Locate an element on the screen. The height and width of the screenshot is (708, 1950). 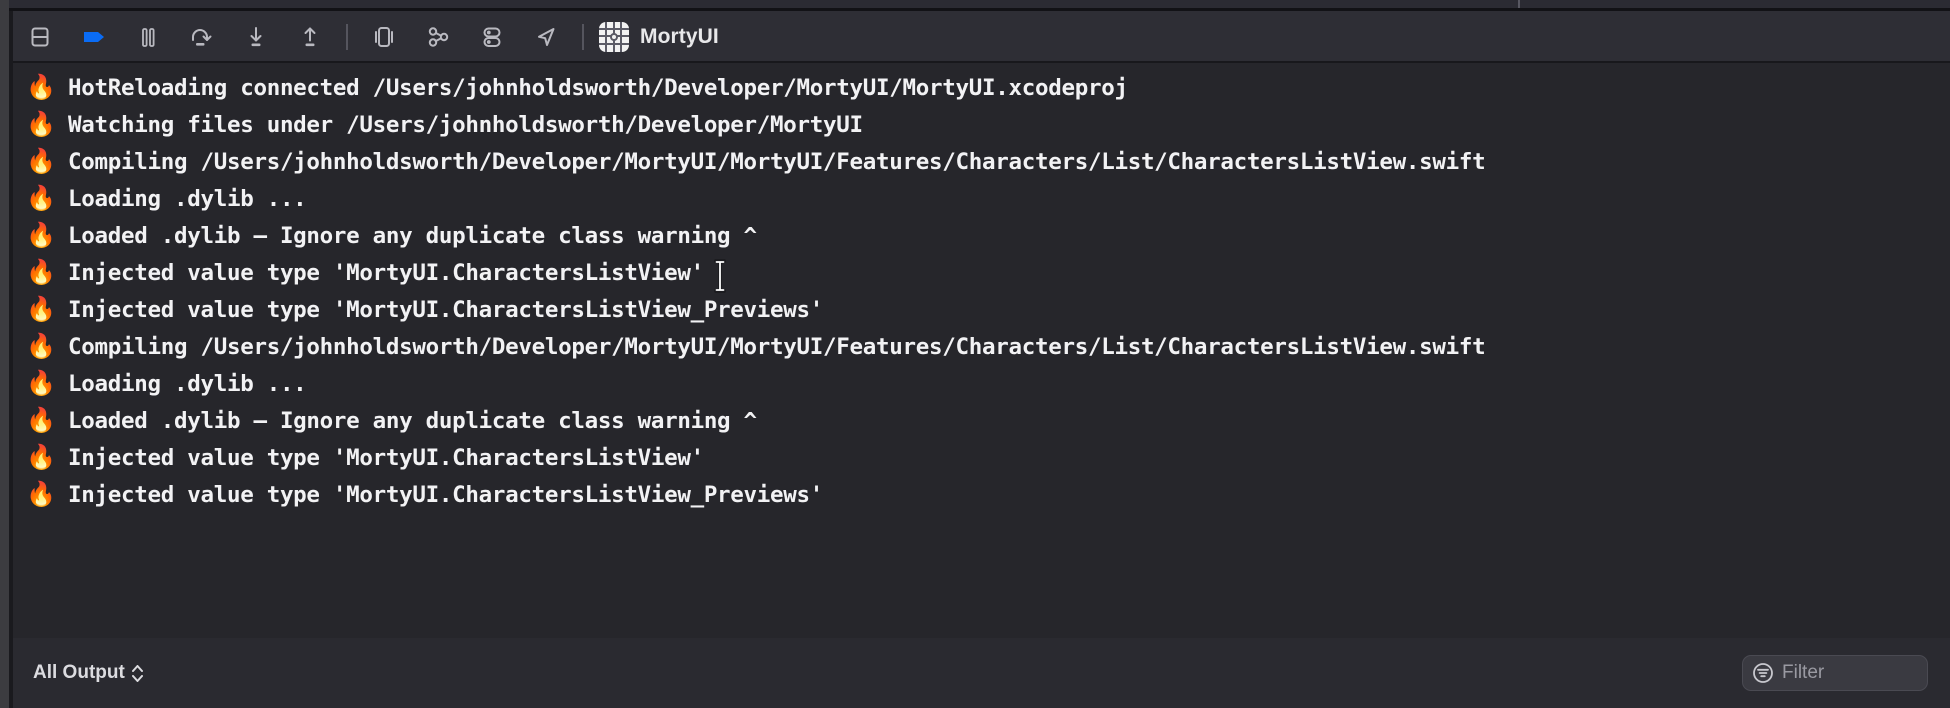
debug-toolbar: MortyUI is located at coordinates (981, 36).